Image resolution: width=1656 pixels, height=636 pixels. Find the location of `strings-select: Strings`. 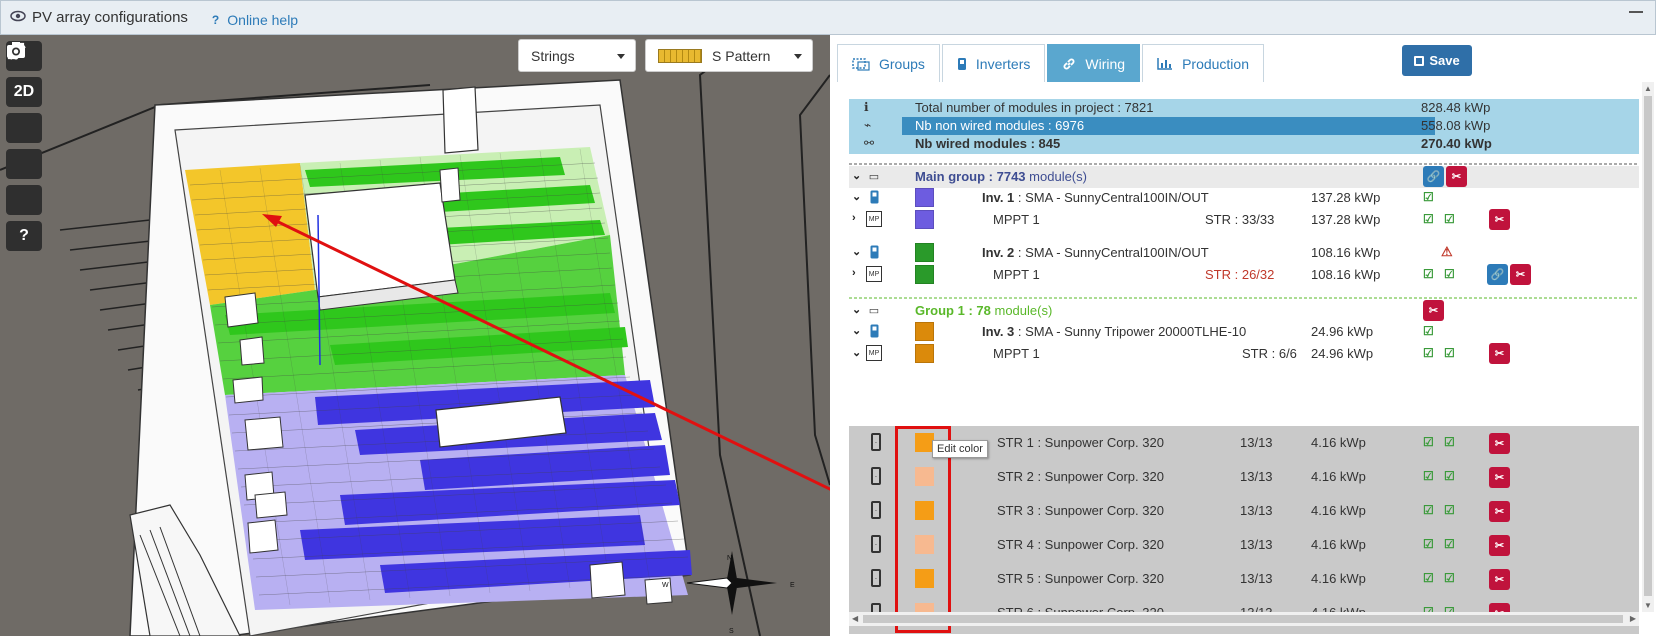

strings-select: Strings is located at coordinates (577, 55).